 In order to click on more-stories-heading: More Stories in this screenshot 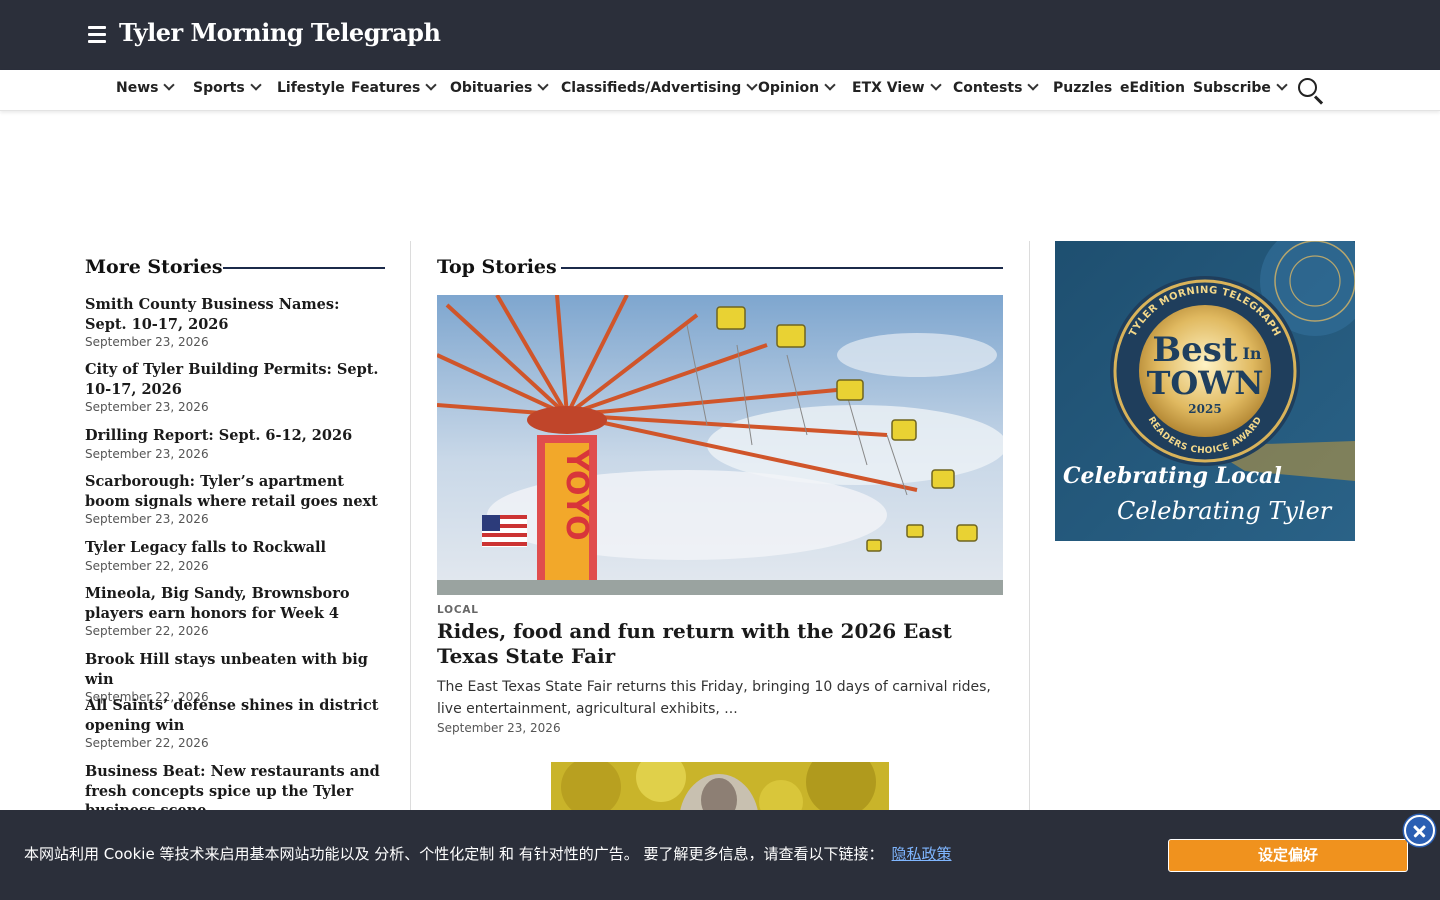, I will do `click(154, 267)`.